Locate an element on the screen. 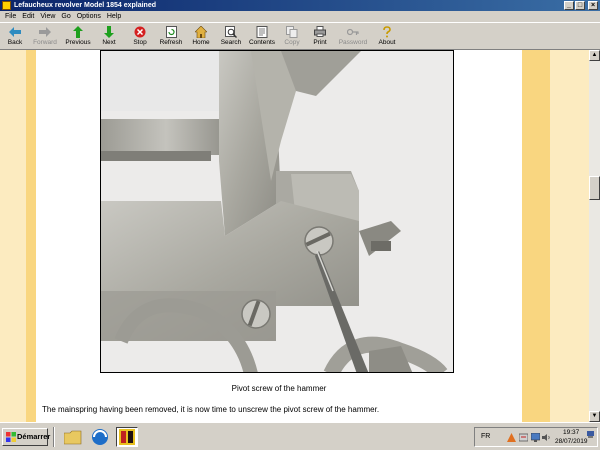  system-tray: FR 19:37 28/07/2019 is located at coordinates (536, 437).